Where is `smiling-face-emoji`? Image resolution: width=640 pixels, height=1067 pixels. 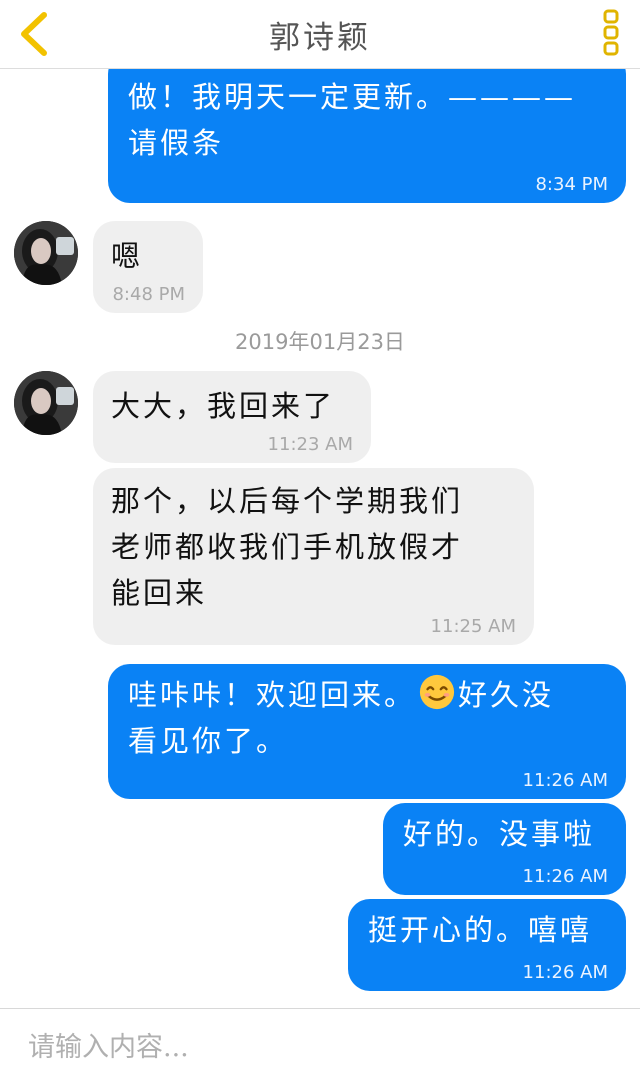 smiling-face-emoji is located at coordinates (437, 692).